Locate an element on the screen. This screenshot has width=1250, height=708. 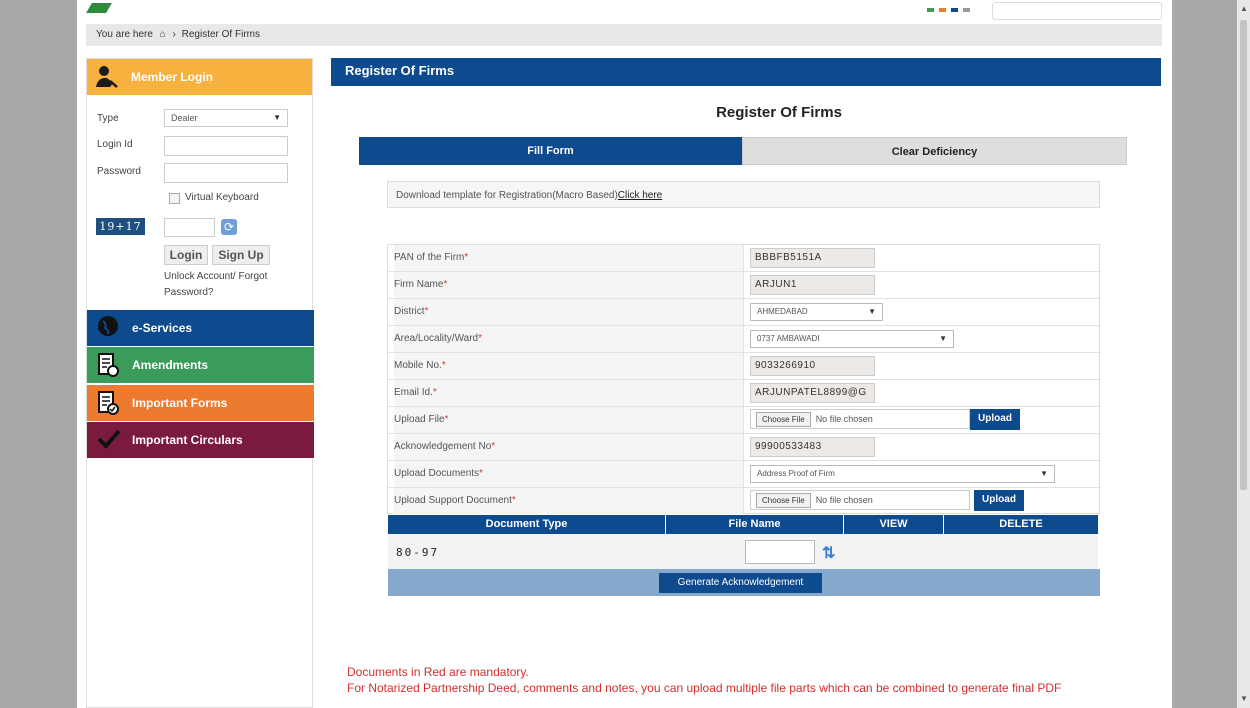
upload-docs-select: Address Proof of Firm ▼ is located at coordinates (902, 474).